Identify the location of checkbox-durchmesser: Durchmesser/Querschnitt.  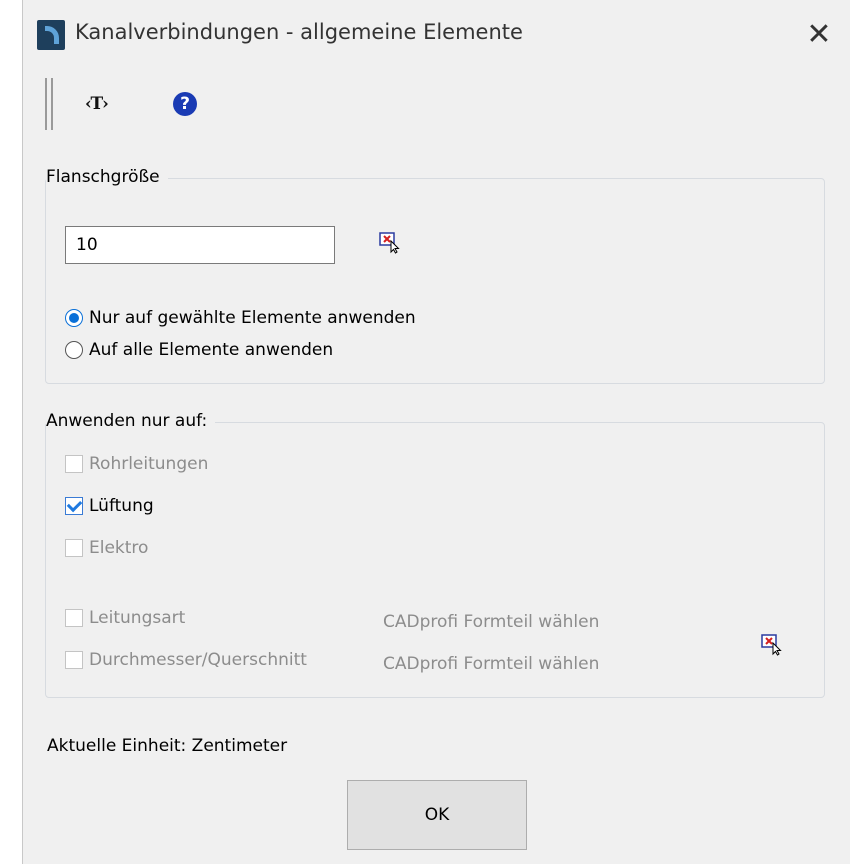
(186, 660).